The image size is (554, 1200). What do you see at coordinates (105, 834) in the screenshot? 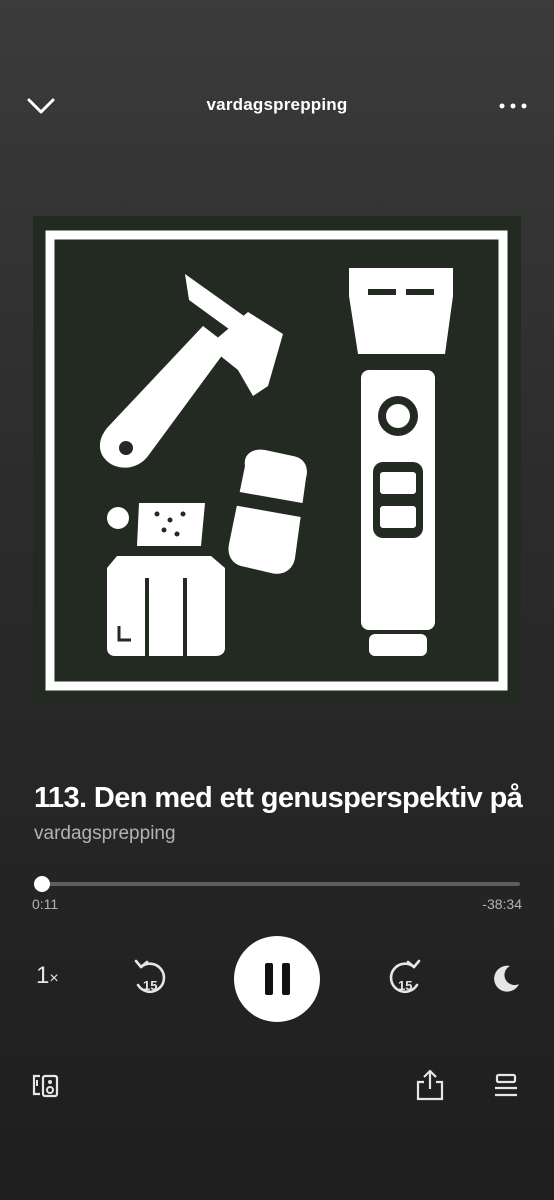
I see `show-name: vardagsprepping` at bounding box center [105, 834].